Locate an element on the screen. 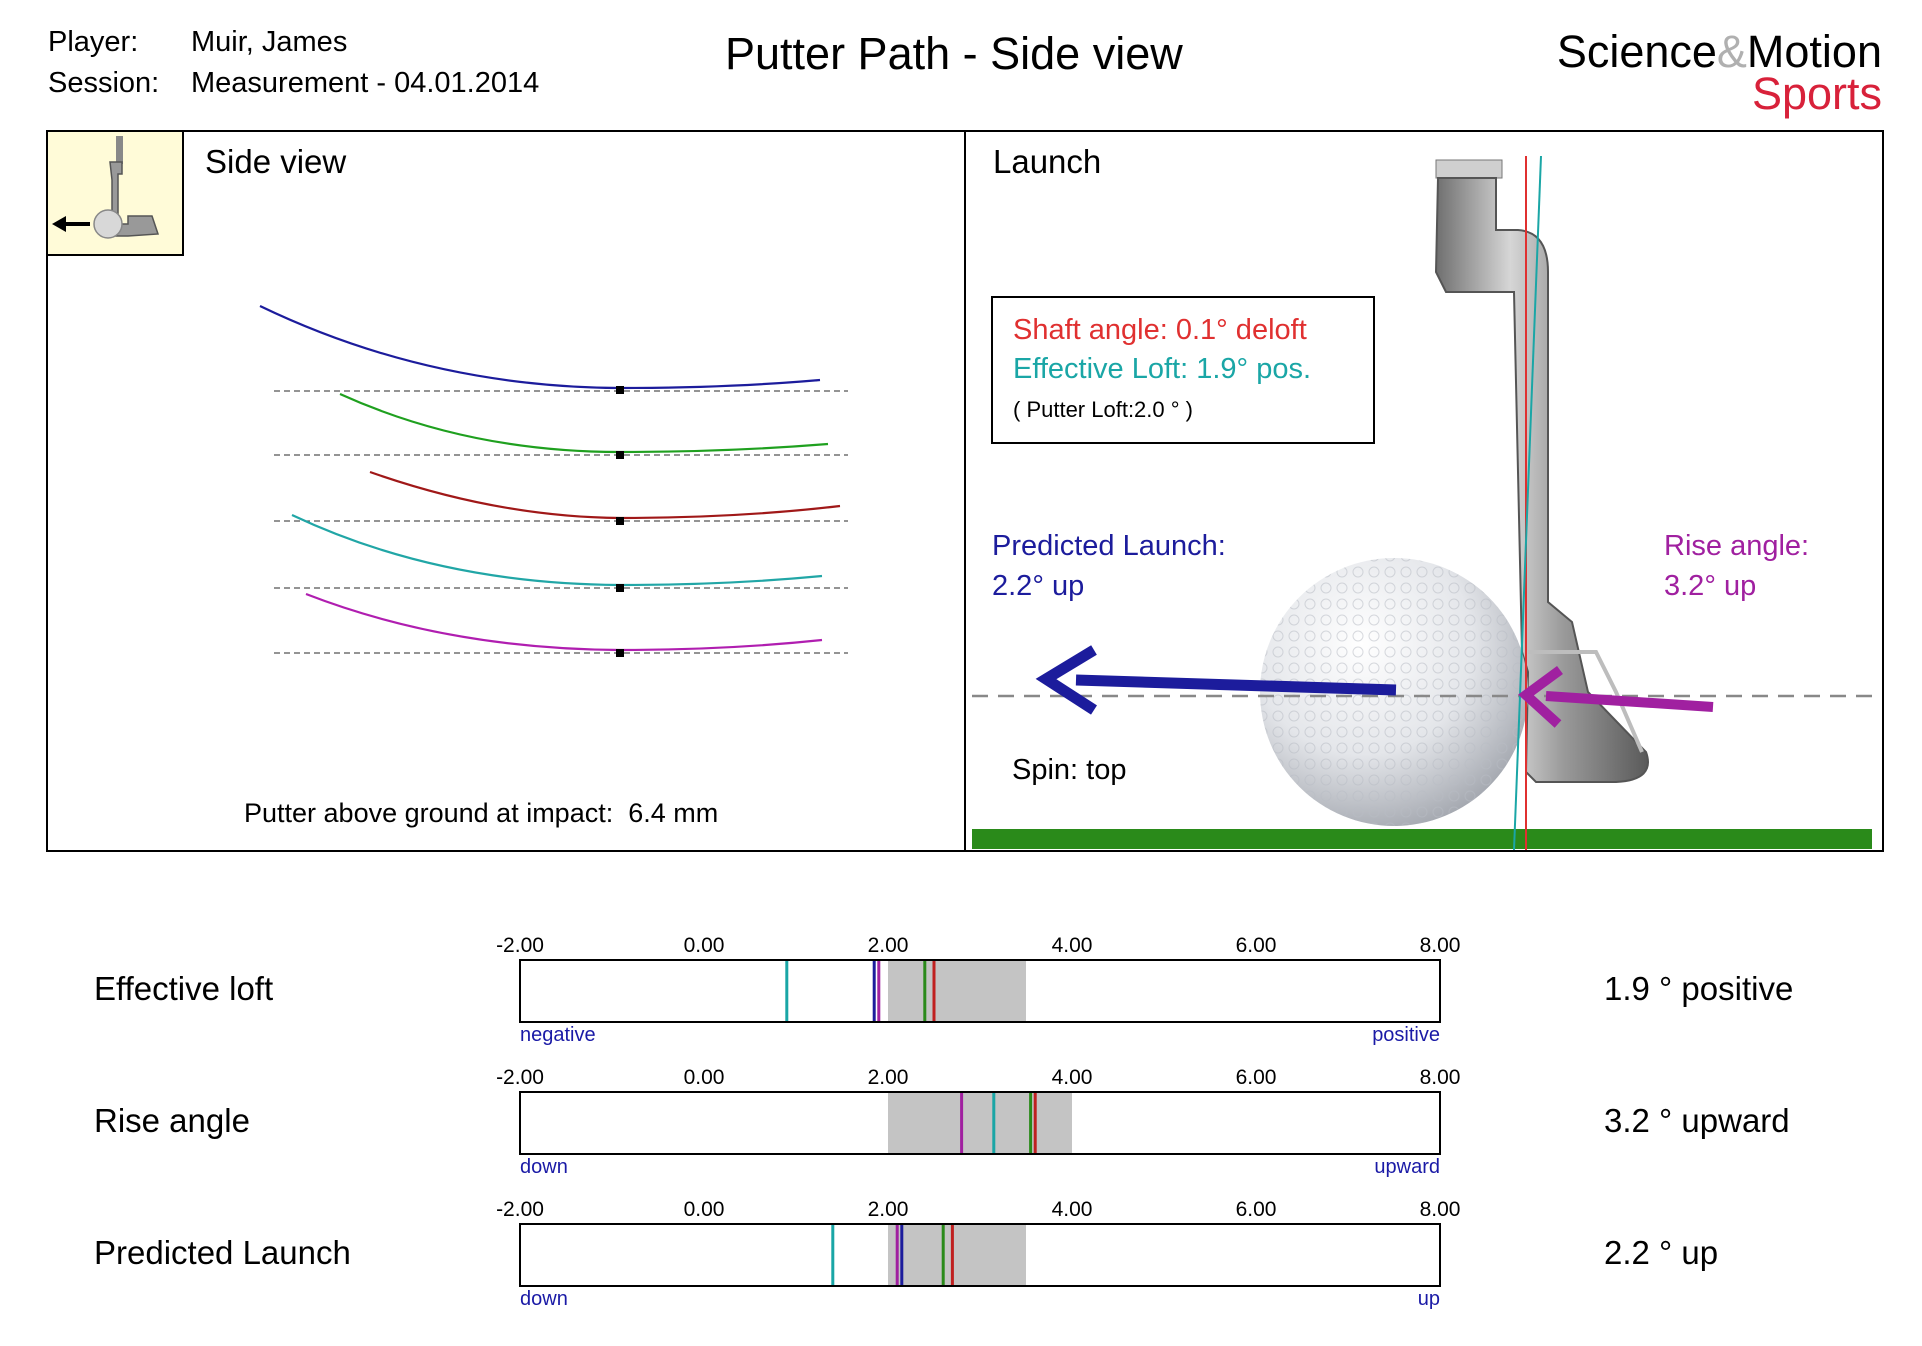 The height and width of the screenshot is (1346, 1922). rise-angle-label: Rise angle: is located at coordinates (1737, 546).